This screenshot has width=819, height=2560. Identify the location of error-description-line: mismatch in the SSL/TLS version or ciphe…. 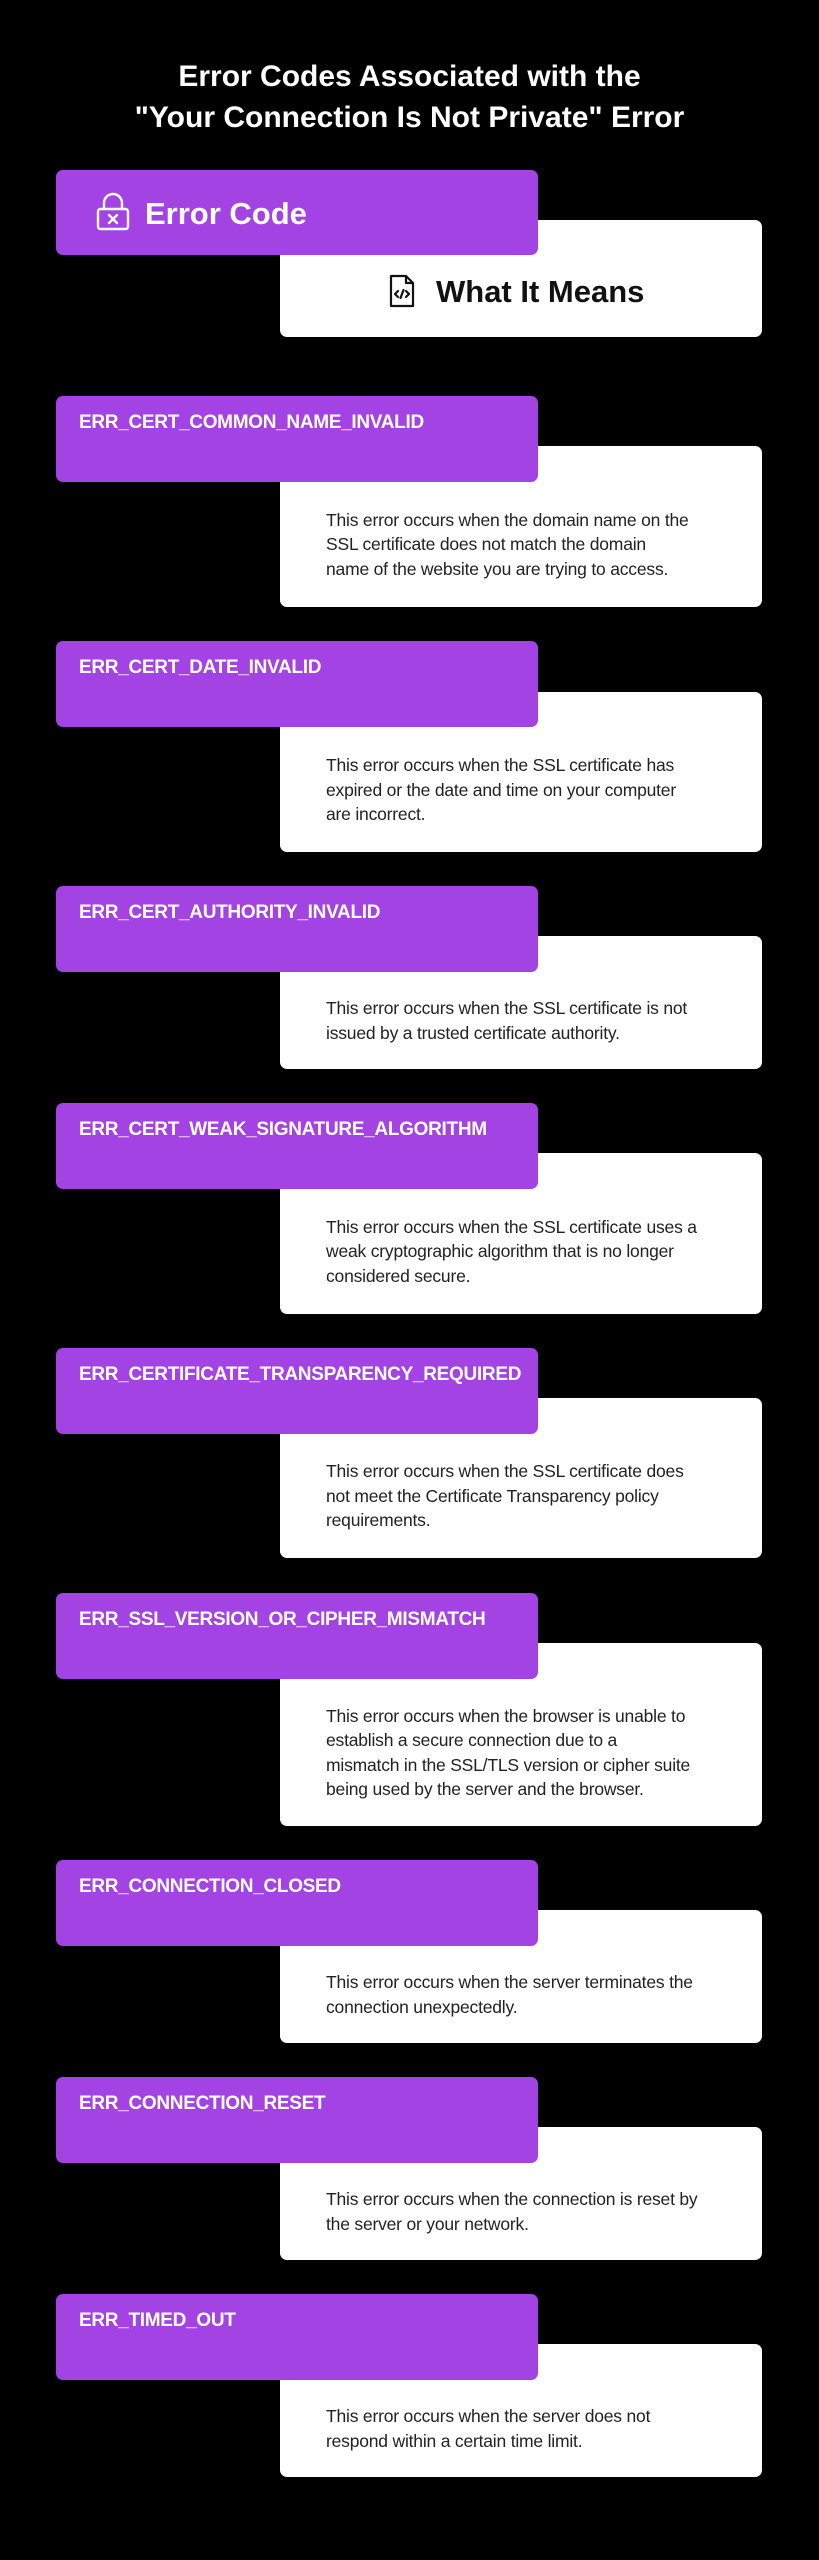
(508, 1764).